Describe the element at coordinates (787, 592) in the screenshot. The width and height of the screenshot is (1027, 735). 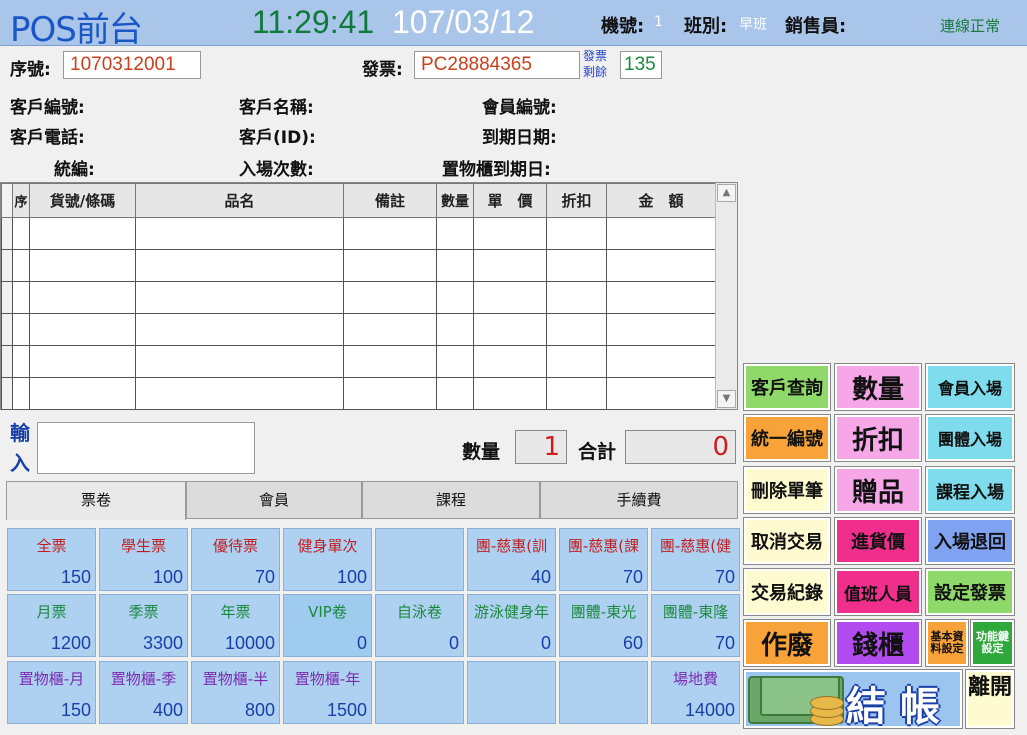
I see `transaction-log-button: 交易紀錄` at that location.